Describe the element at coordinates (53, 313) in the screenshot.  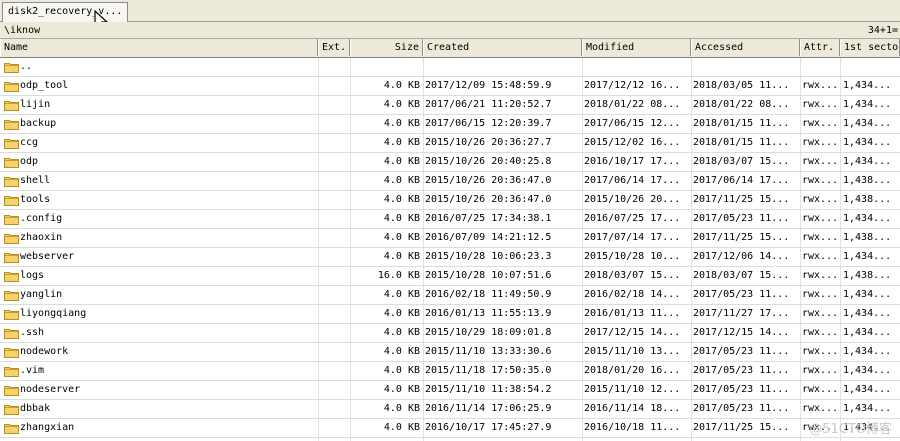
I see `file-name: liyongqiang` at that location.